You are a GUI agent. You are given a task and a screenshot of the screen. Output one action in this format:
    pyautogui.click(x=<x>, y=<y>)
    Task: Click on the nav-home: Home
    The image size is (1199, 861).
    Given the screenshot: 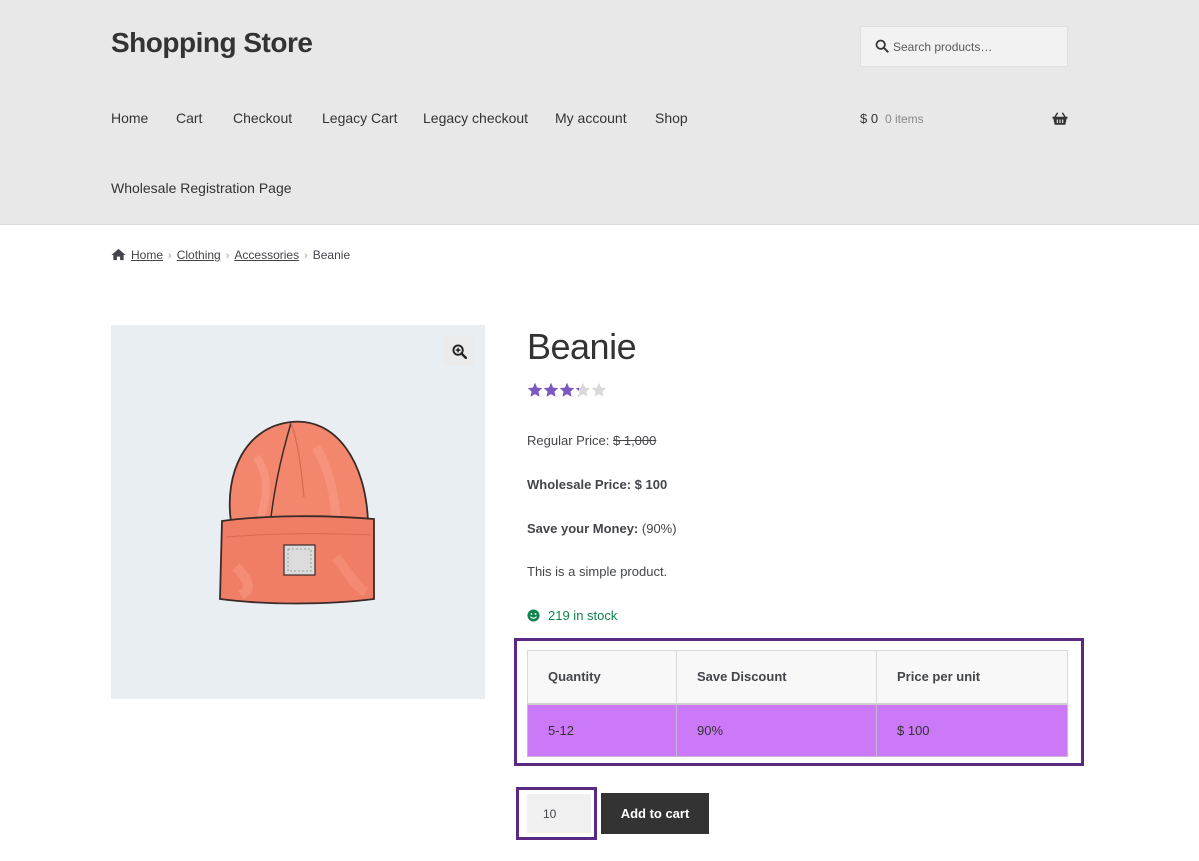 What is the action you would take?
    pyautogui.click(x=129, y=118)
    